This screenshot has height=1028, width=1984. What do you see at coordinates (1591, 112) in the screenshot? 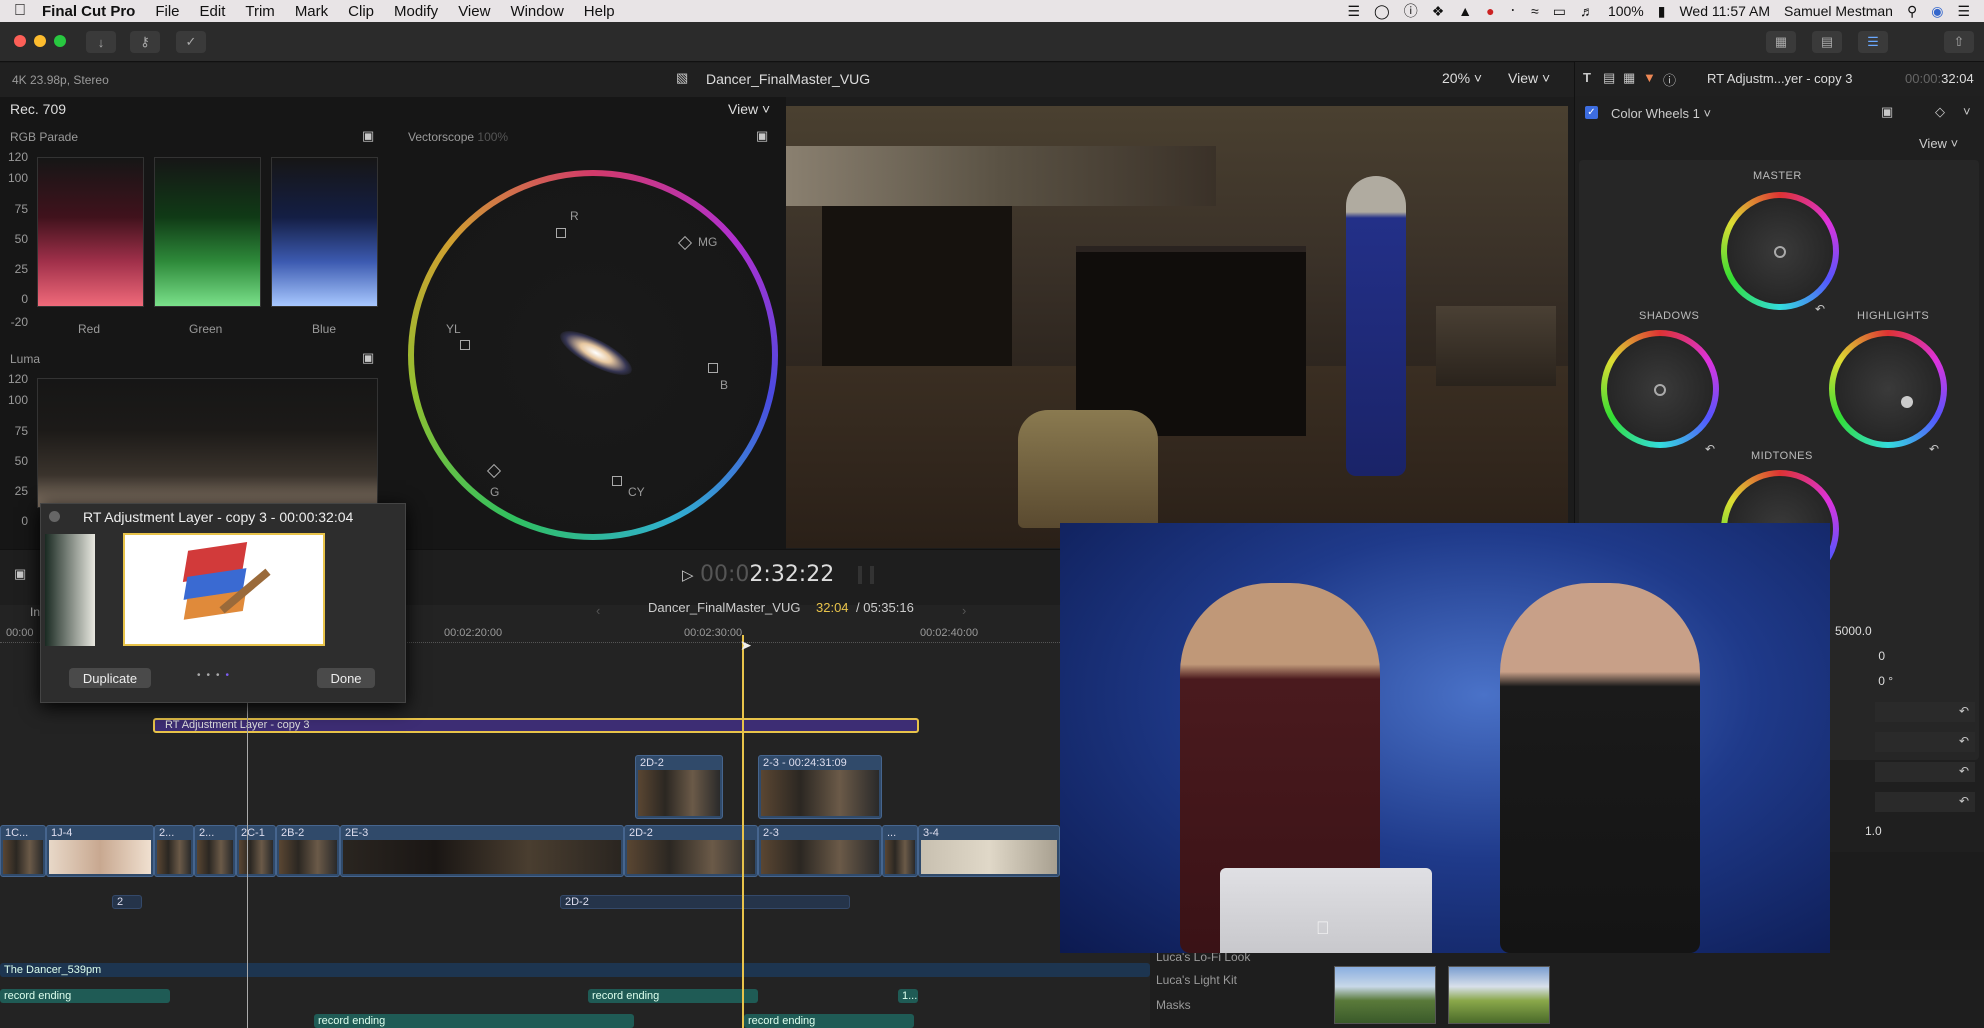
I see `effect-enable-checkbox: ✓` at bounding box center [1591, 112].